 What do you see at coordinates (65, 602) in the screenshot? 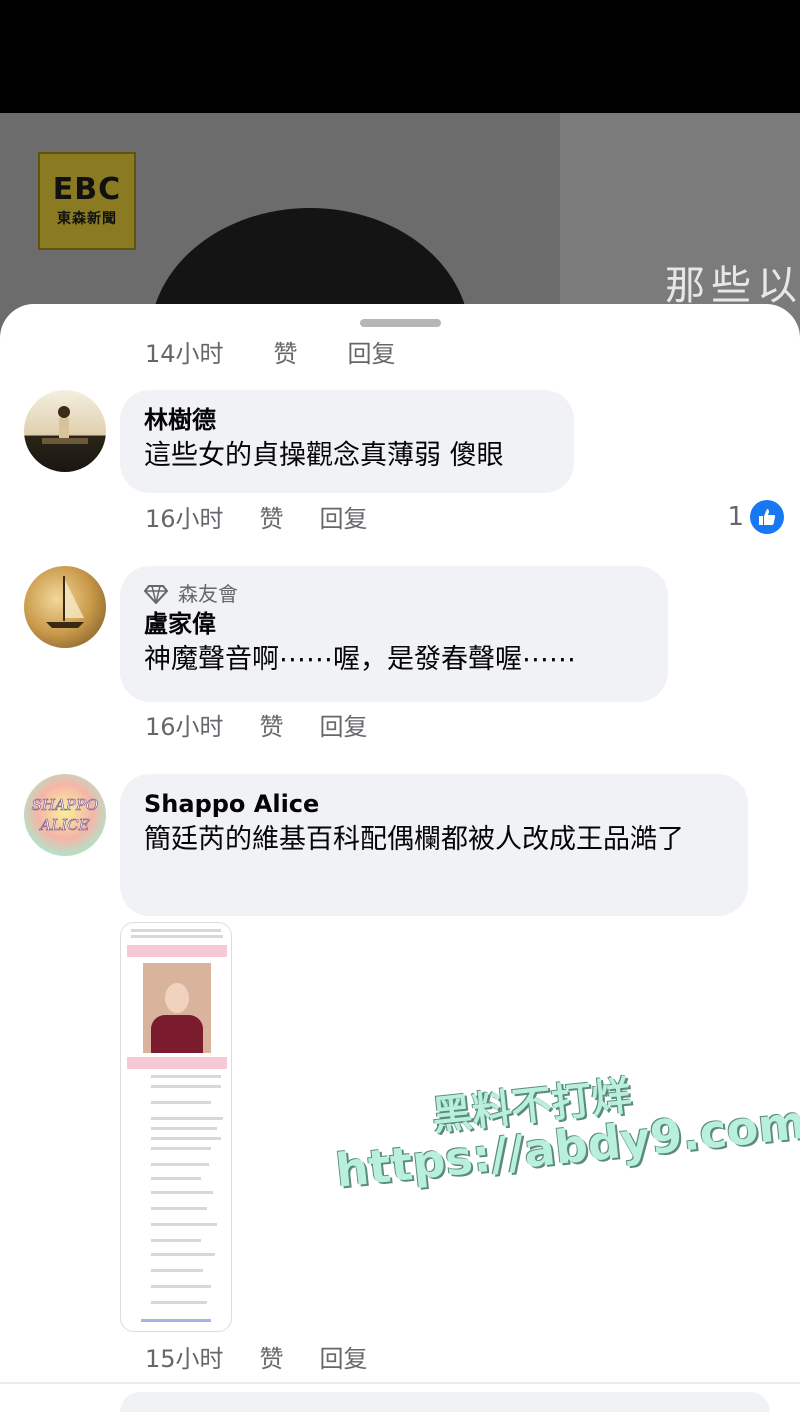
I see `avatar-sailboat-icon` at bounding box center [65, 602].